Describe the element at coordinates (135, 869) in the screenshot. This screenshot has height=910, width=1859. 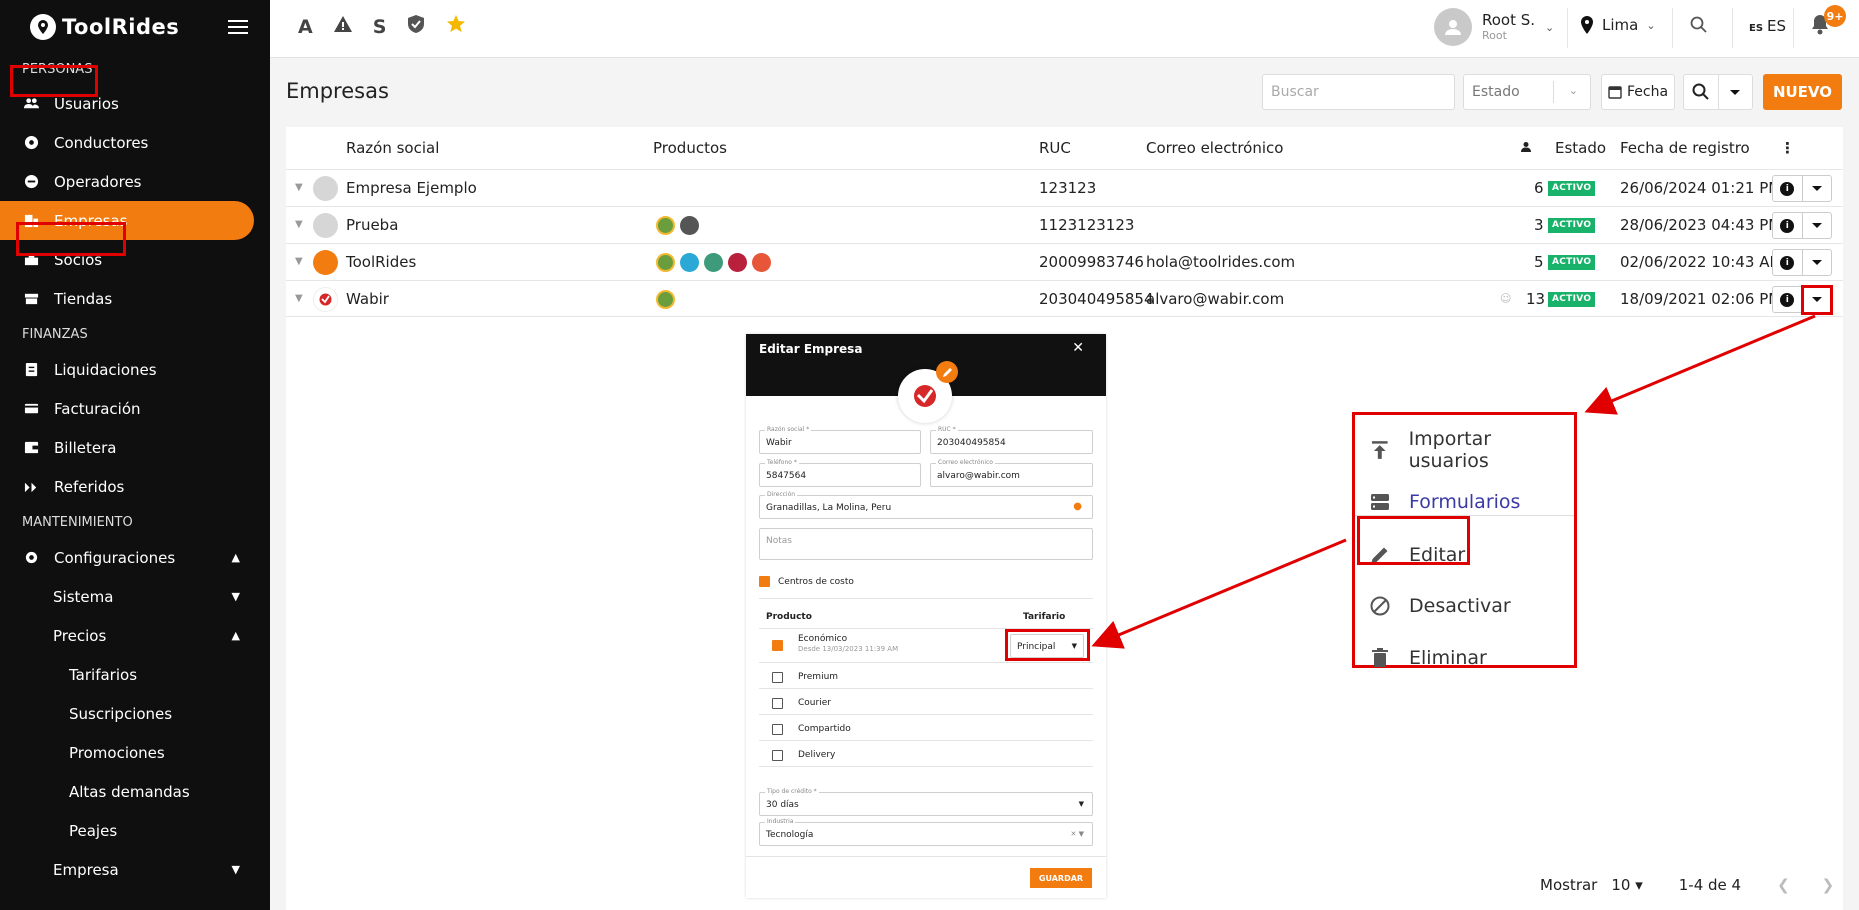
I see `sidebar-item-empresa: Empresa ▼` at that location.